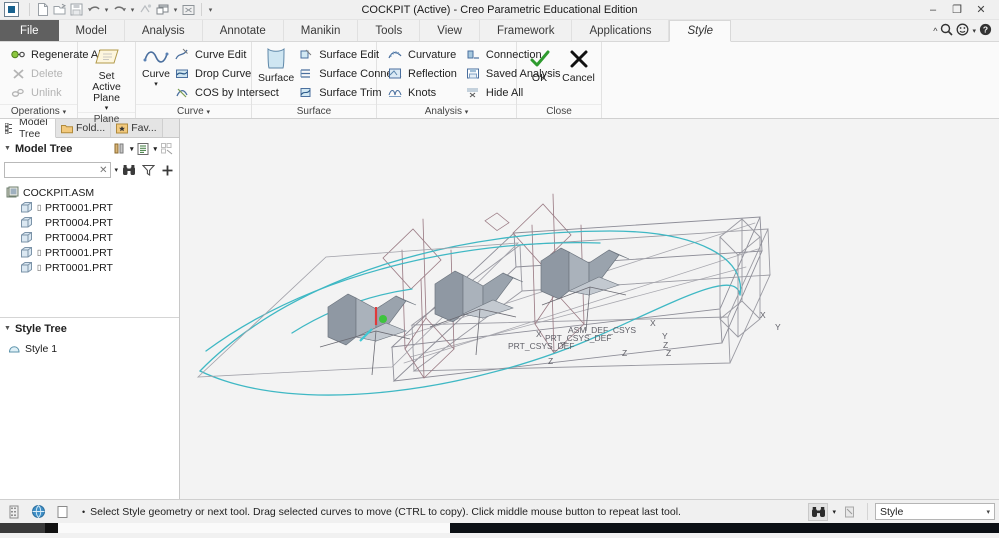 The image size is (999, 538). What do you see at coordinates (26, 207) in the screenshot?
I see `part-icon` at bounding box center [26, 207].